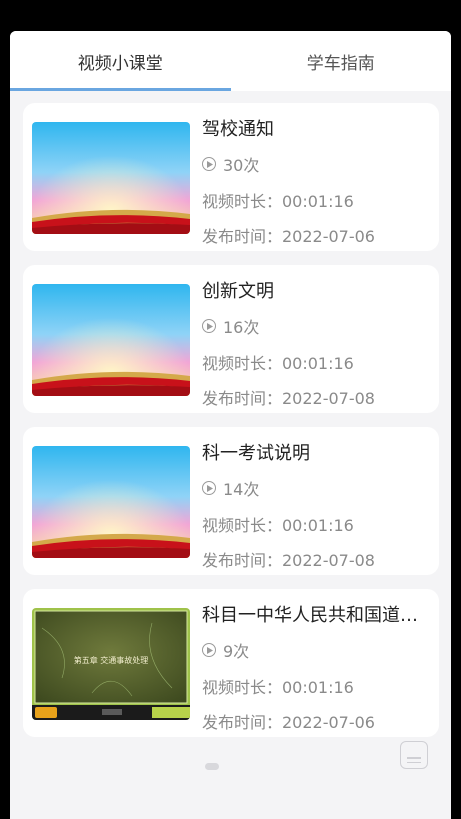 The height and width of the screenshot is (819, 461). I want to click on note-icon, so click(414, 755).